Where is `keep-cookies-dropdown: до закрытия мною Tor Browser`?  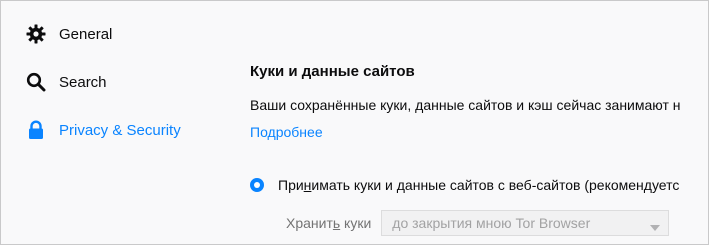 keep-cookies-dropdown: до закрытия мною Tor Browser is located at coordinates (525, 223).